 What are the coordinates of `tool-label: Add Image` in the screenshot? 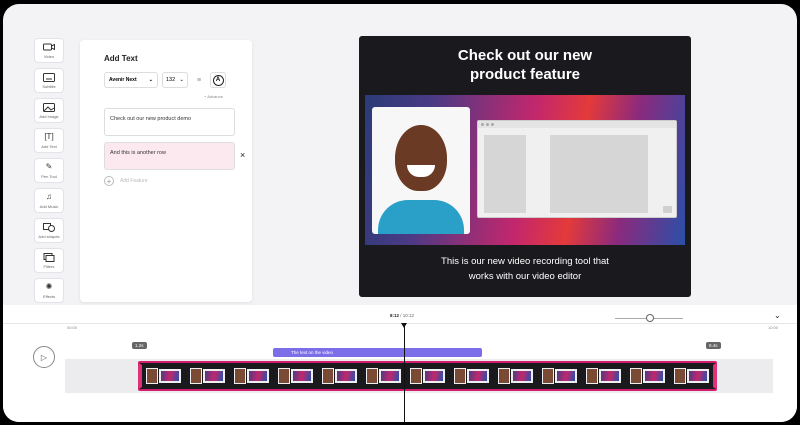 It's located at (49, 116).